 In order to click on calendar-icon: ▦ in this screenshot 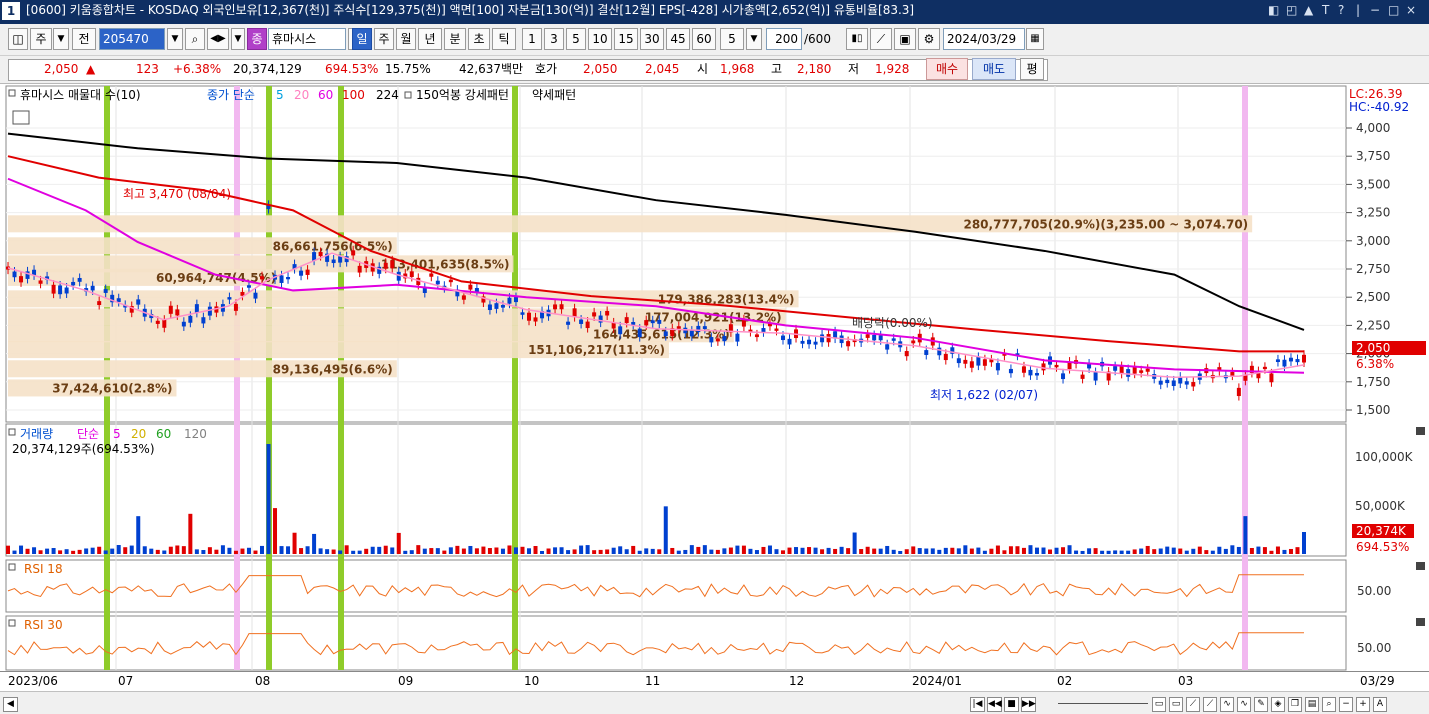, I will do `click(1035, 39)`.